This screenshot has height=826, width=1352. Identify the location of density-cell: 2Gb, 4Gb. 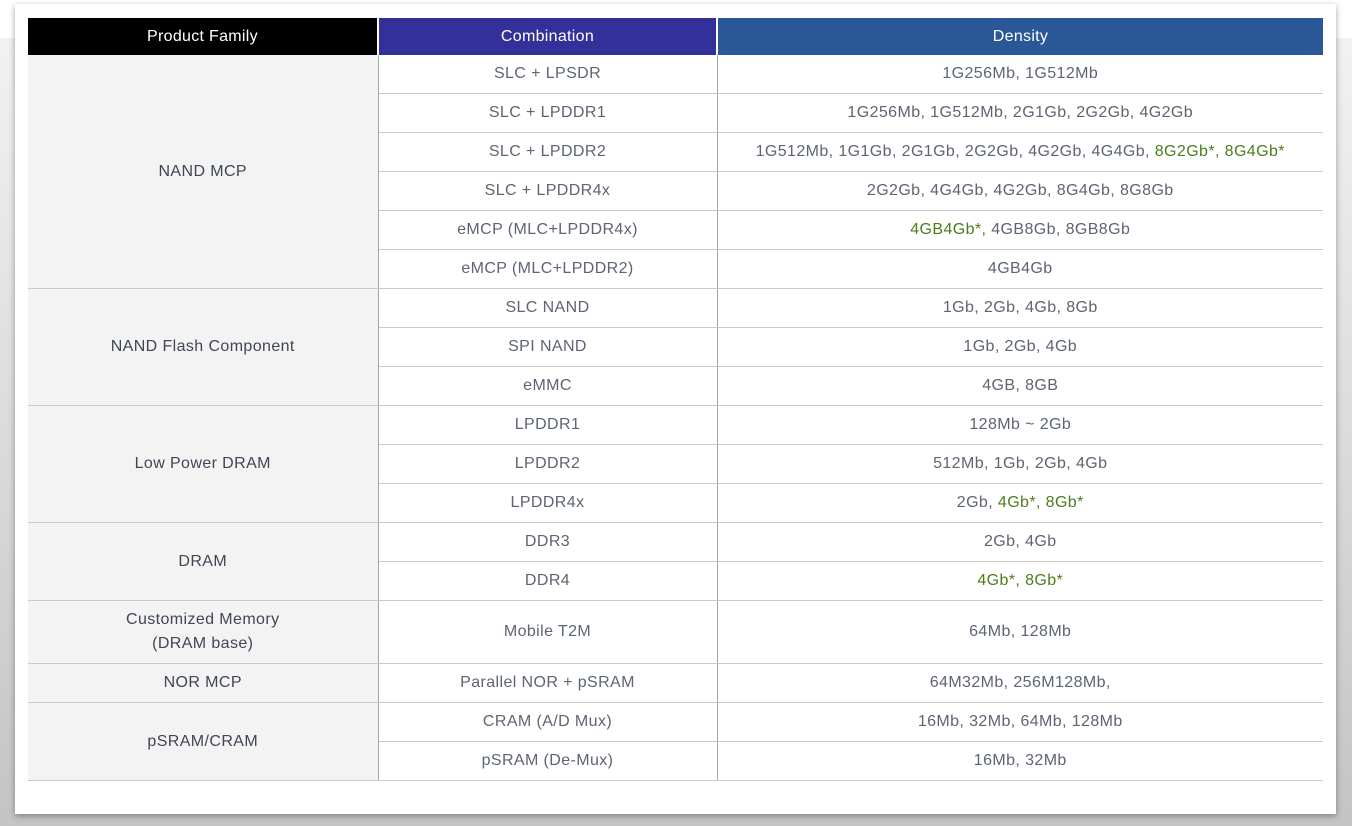
(1020, 542).